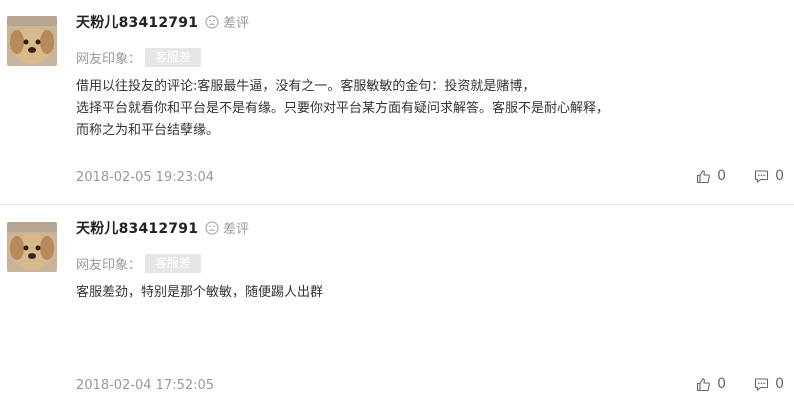 The image size is (794, 410). I want to click on review-date: 2018-02-05 19:23:04, so click(145, 177).